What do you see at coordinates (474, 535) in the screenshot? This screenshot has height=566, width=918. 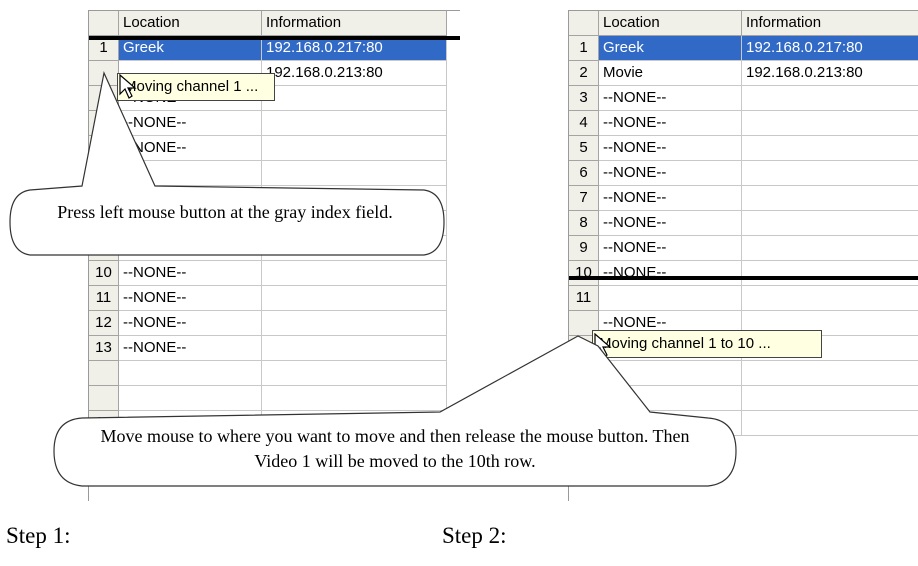 I see `step2-label: Step 2:` at bounding box center [474, 535].